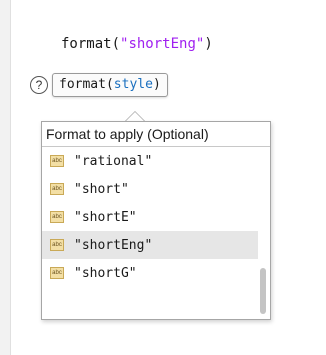 This screenshot has height=355, width=326. Describe the element at coordinates (113, 245) in the screenshot. I see `completion-item-label: "shortEng"` at that location.